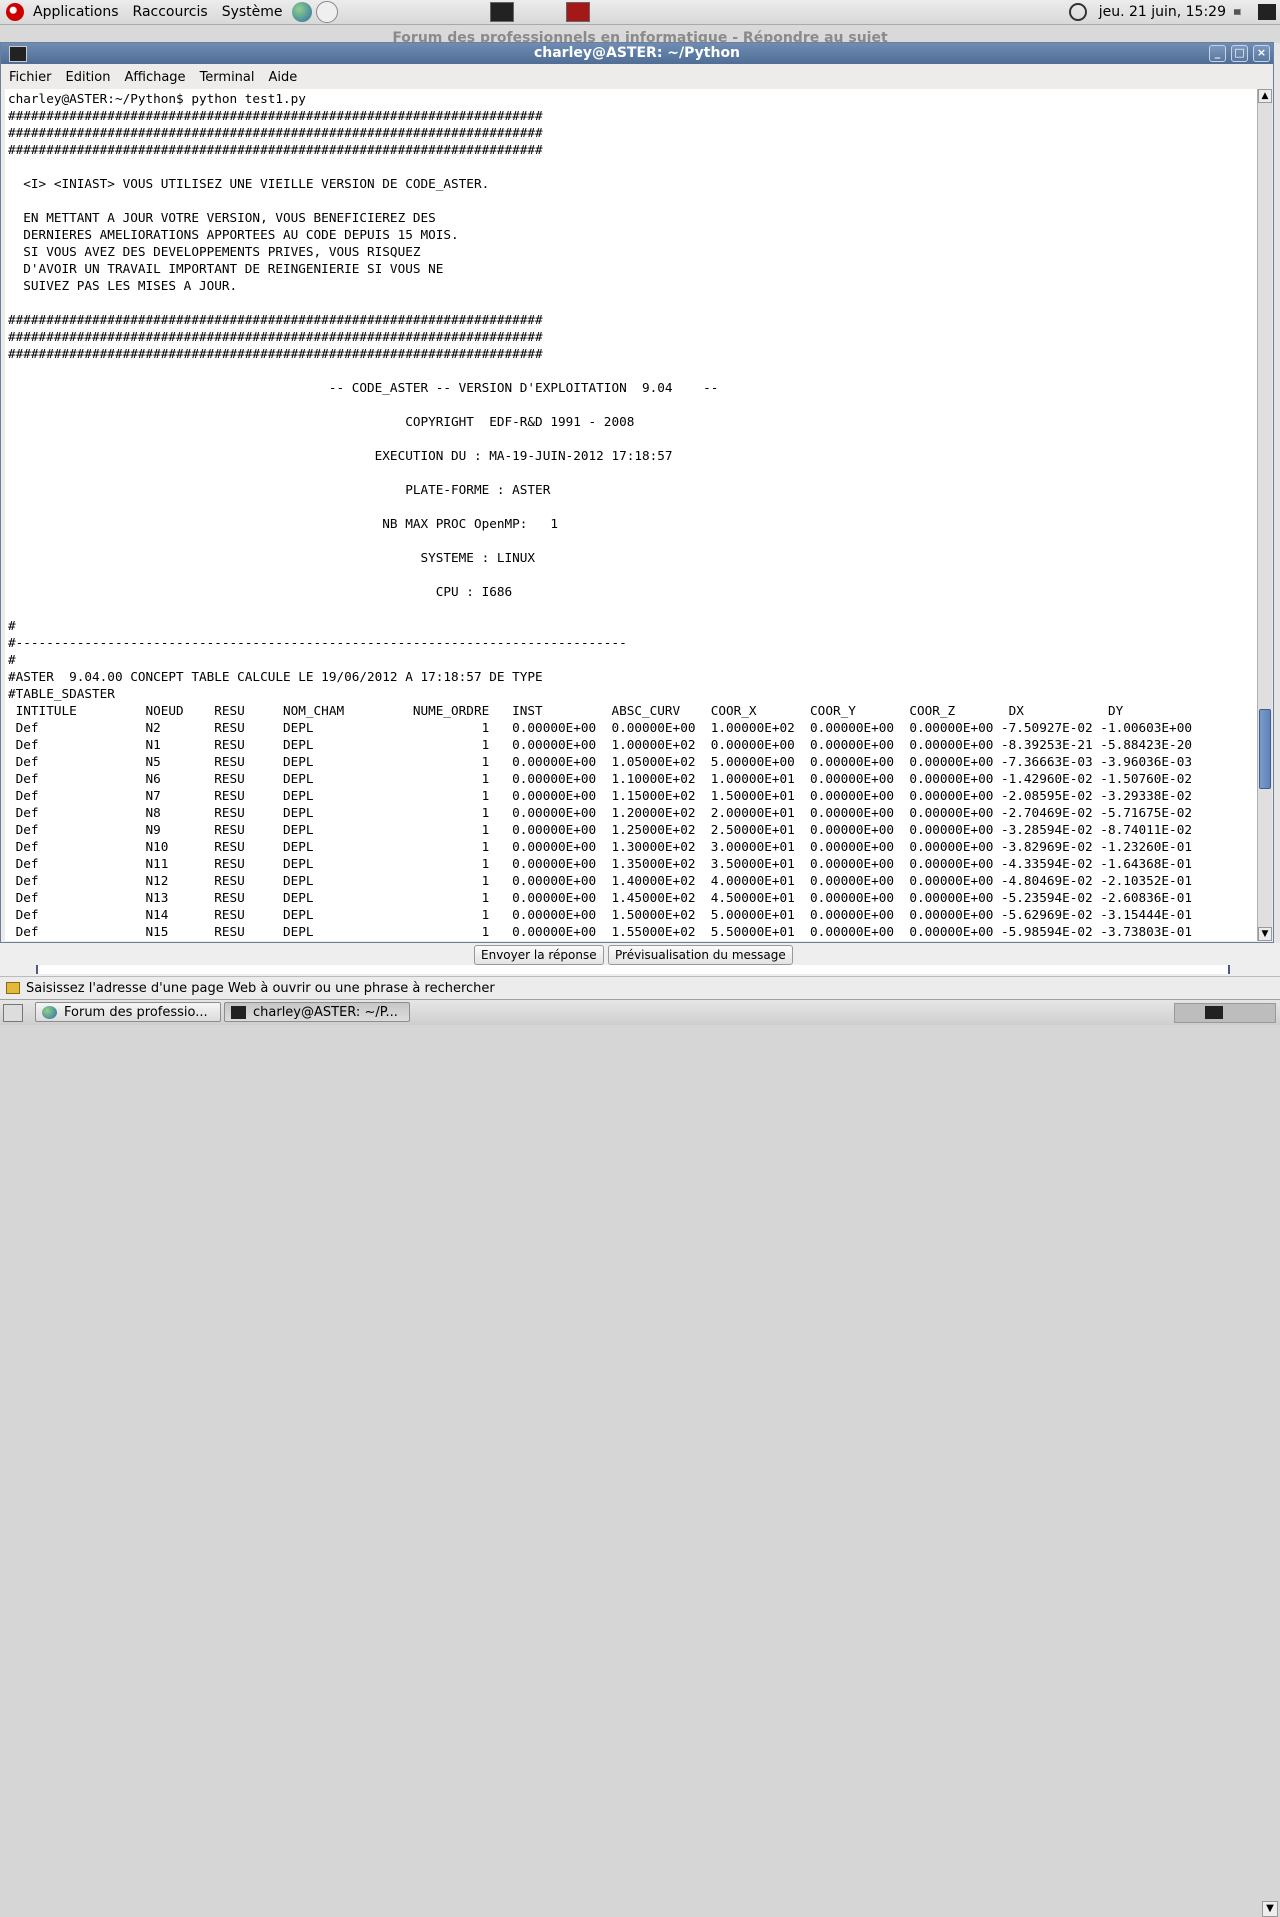  I want to click on preview-message-button: Prévisualisation du message, so click(700, 955).